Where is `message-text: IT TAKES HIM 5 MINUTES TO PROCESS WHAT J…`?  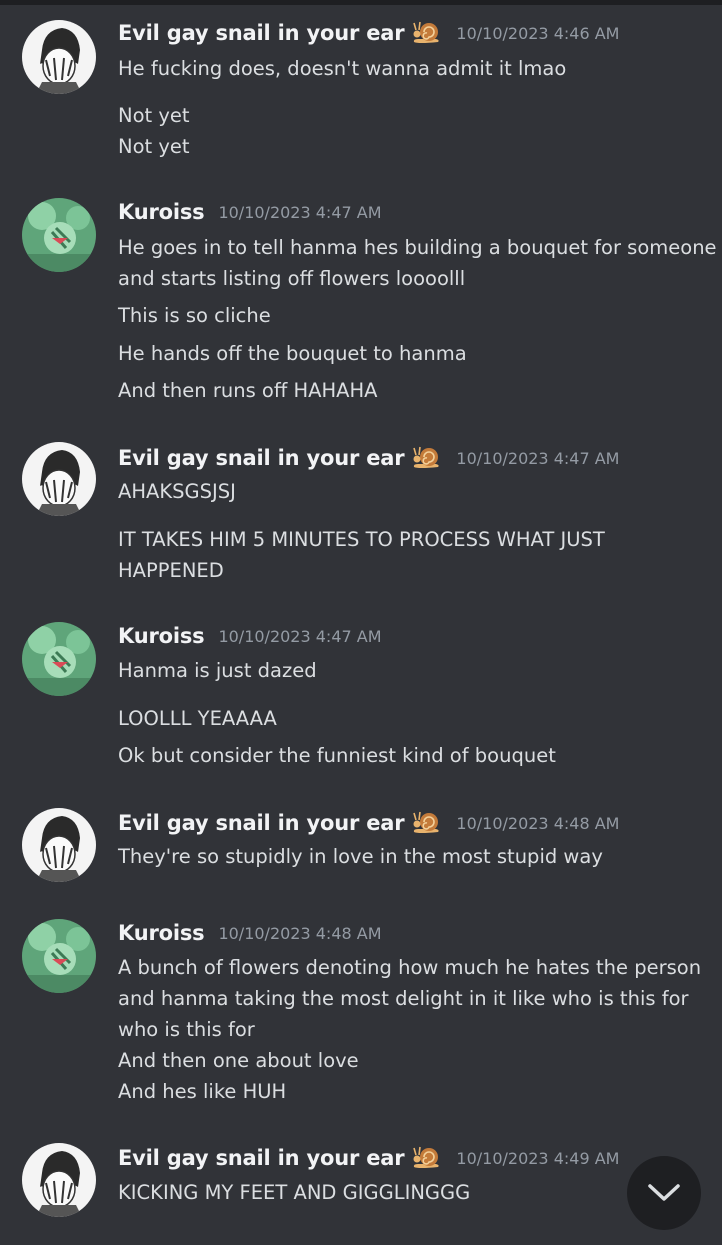
message-text: IT TAKES HIM 5 MINUTES TO PROCESS WHAT J… is located at coordinates (361, 539).